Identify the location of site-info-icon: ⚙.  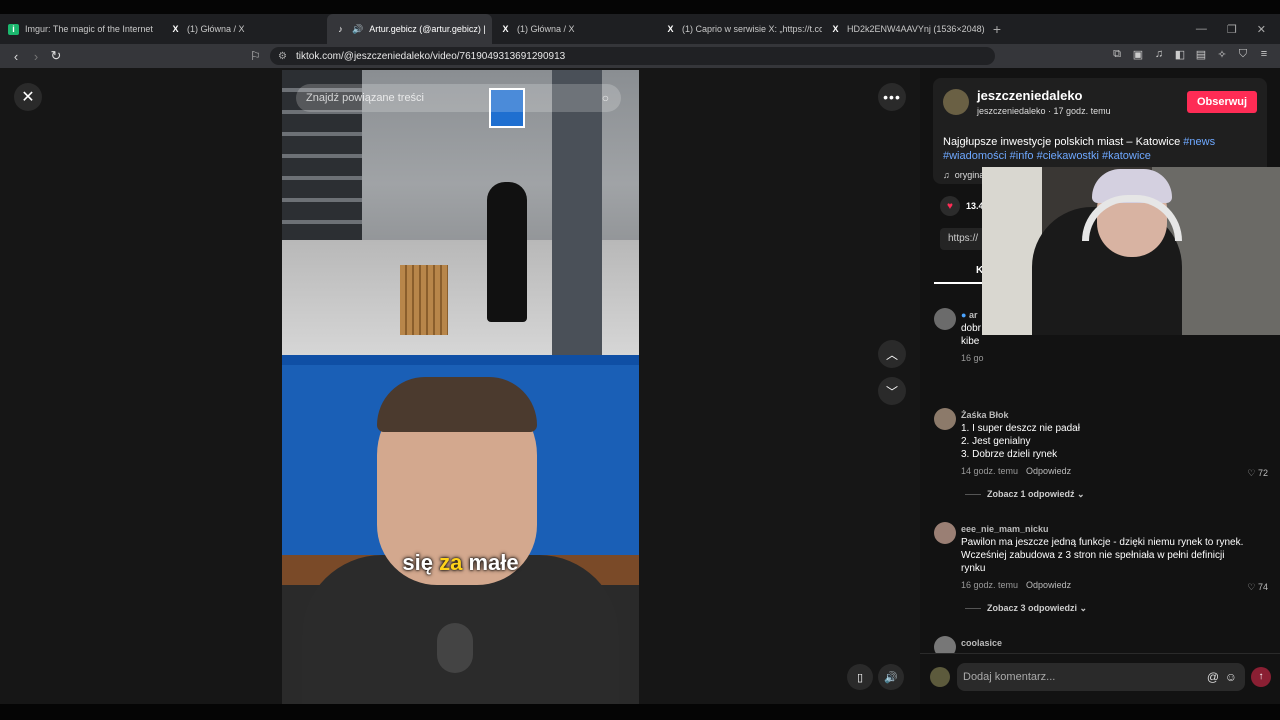
(282, 56).